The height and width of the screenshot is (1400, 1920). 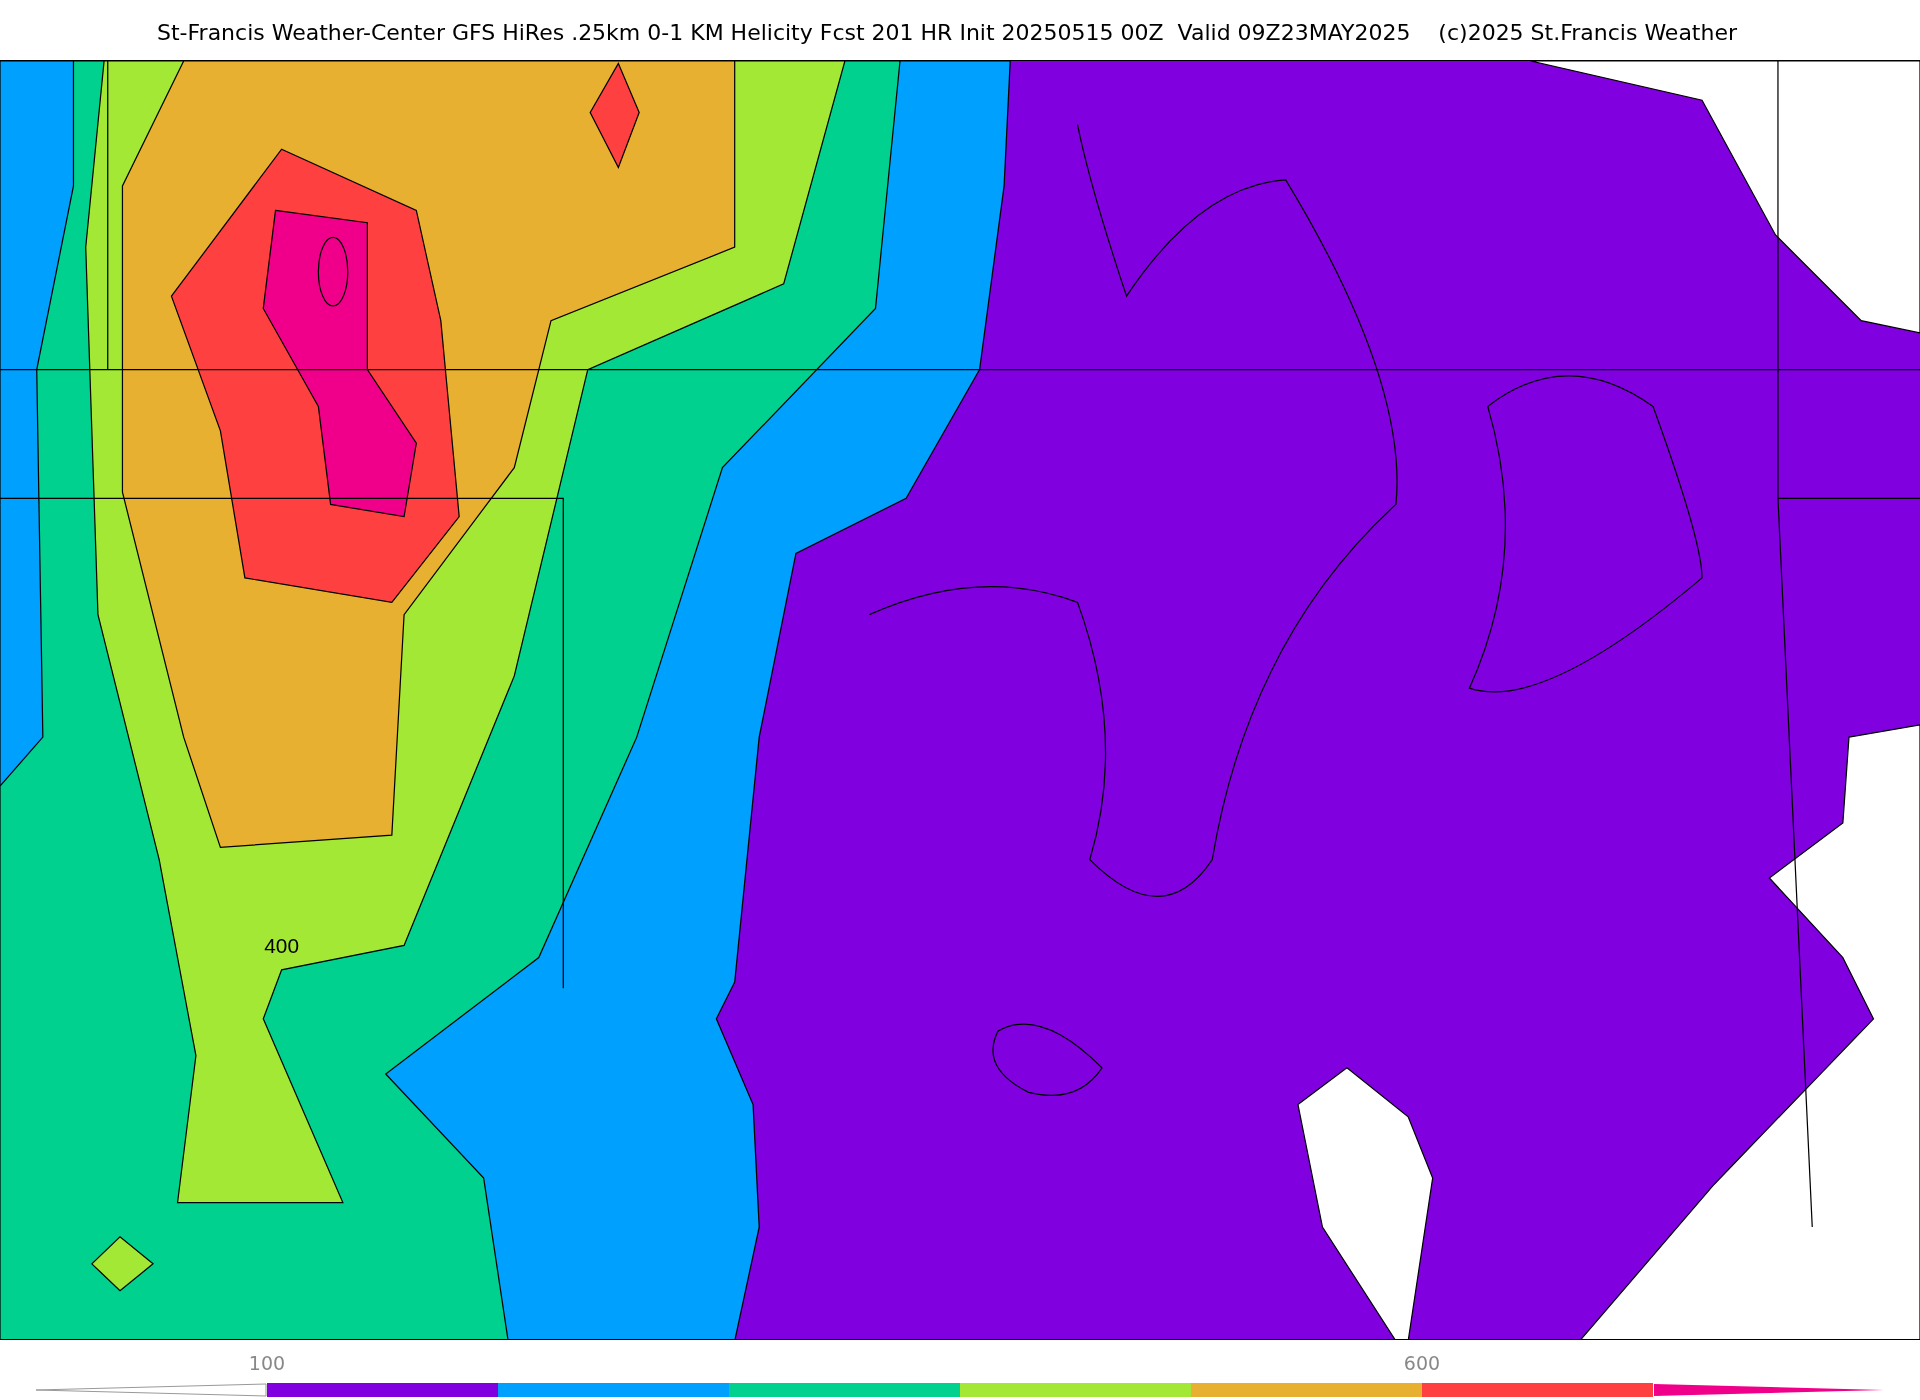 What do you see at coordinates (1422, 1363) in the screenshot?
I see `colorbar-tick-label: 600` at bounding box center [1422, 1363].